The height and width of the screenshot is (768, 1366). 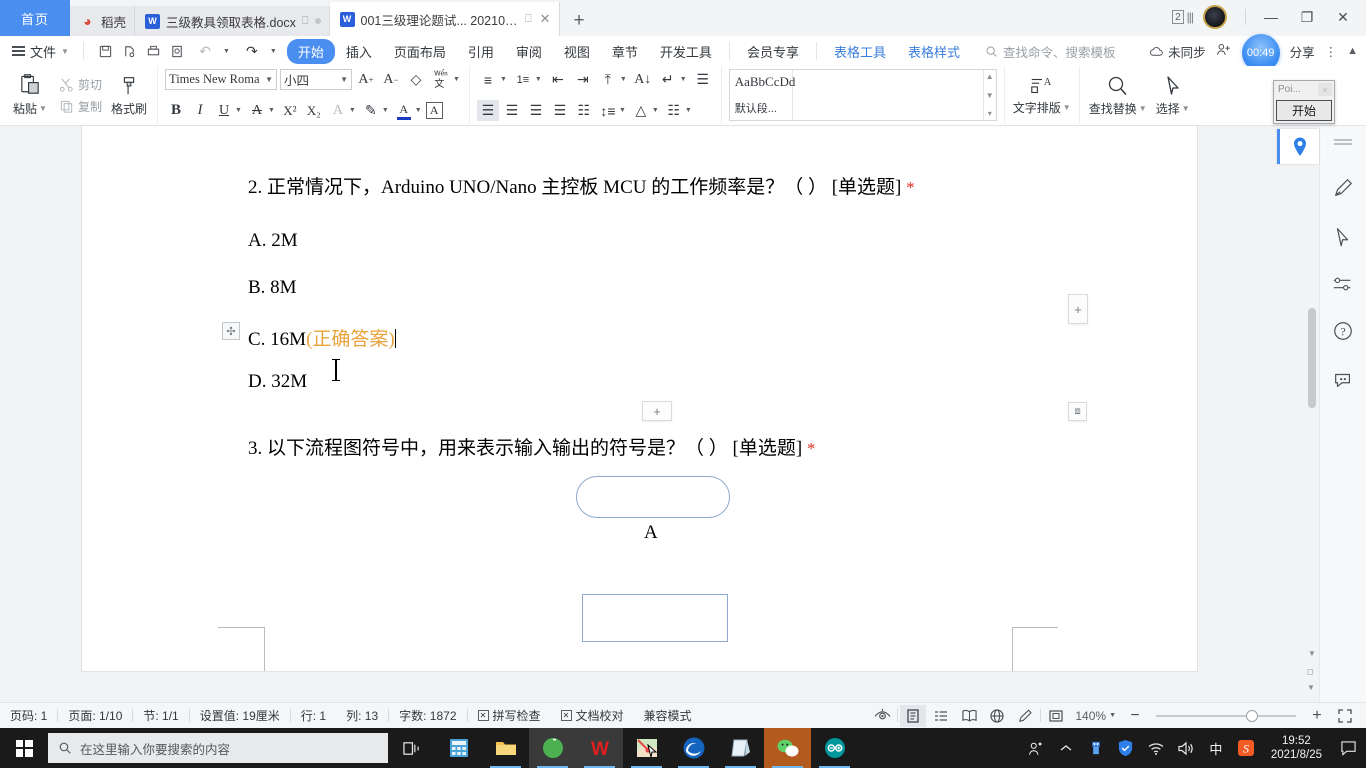 I want to click on security-shield-icon, so click(x=1126, y=748).